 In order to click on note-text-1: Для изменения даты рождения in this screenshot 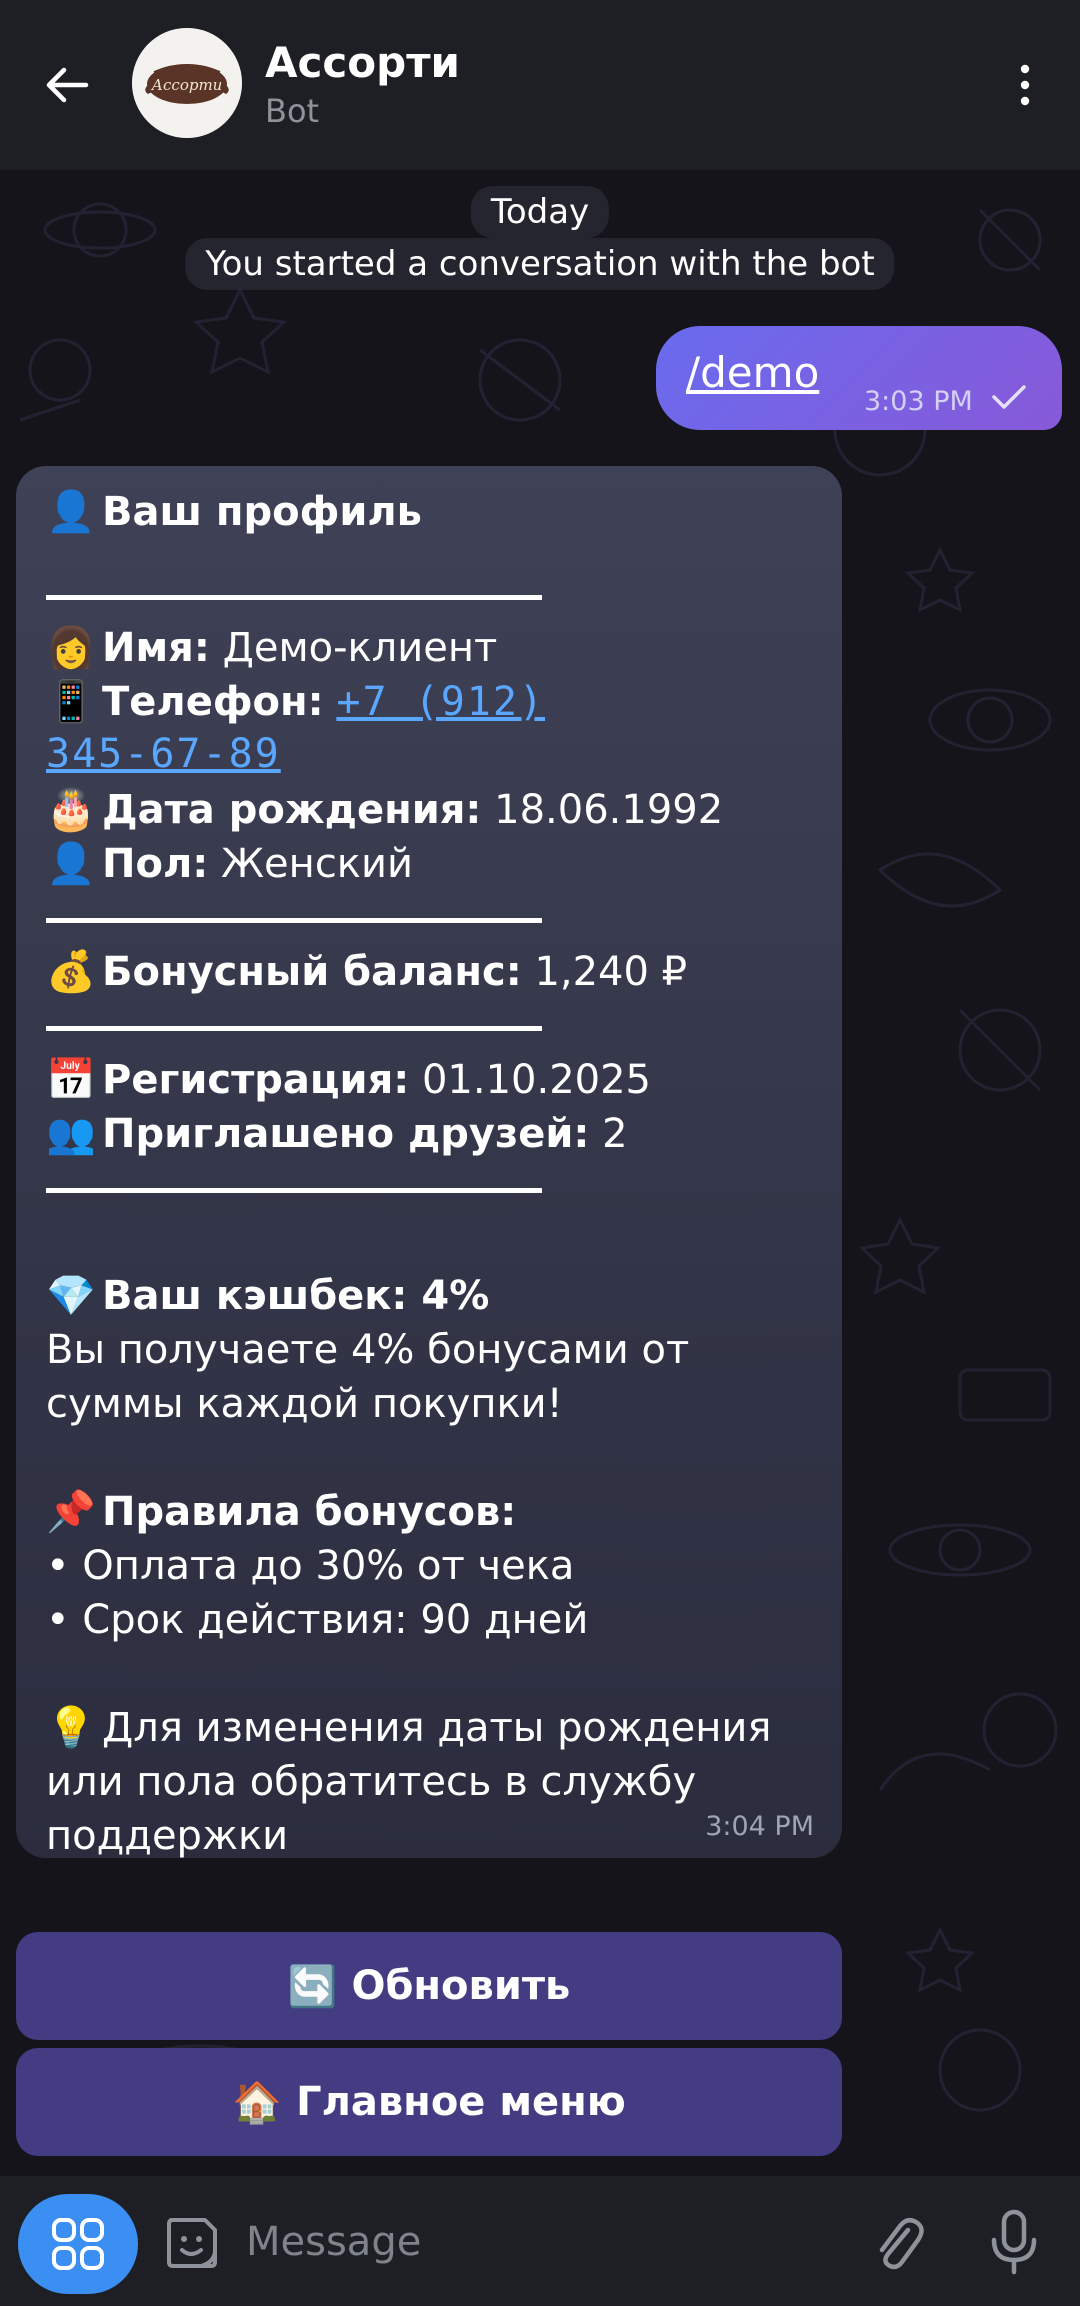, I will do `click(437, 1728)`.